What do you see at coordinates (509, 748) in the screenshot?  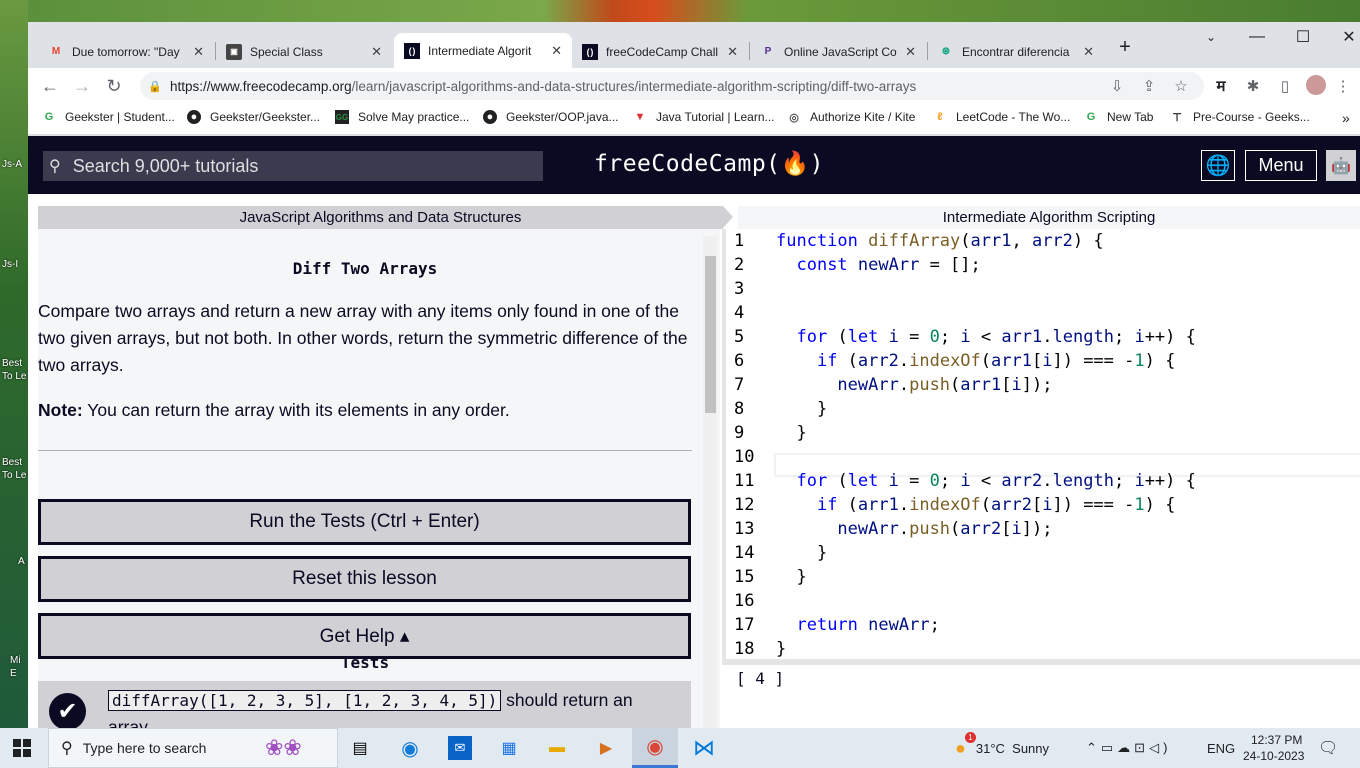 I see `store-icon: ▦` at bounding box center [509, 748].